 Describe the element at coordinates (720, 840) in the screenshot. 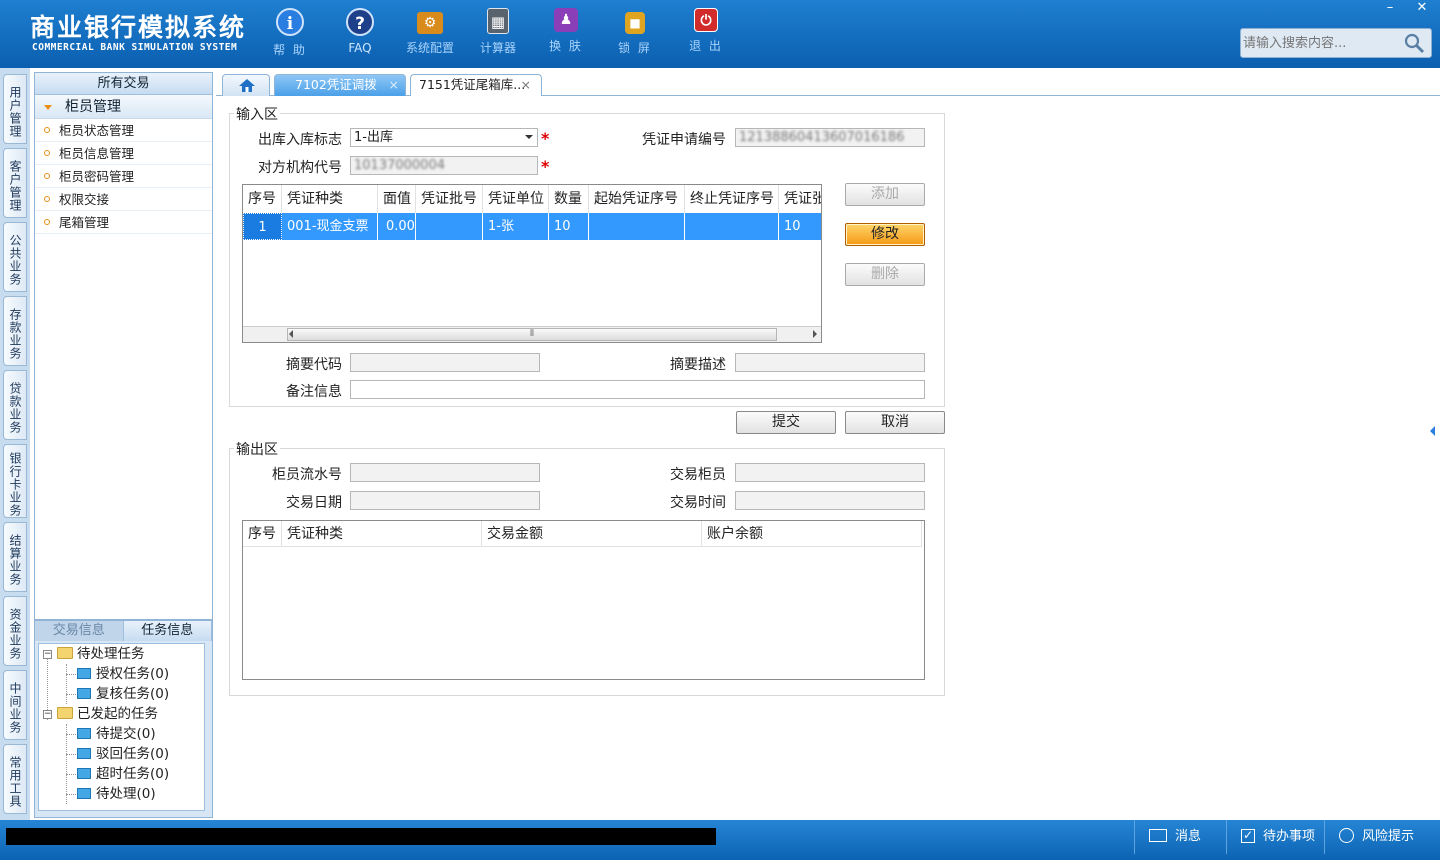

I see `status-bar: 消息 ✓ 待办事项 风险提示` at that location.